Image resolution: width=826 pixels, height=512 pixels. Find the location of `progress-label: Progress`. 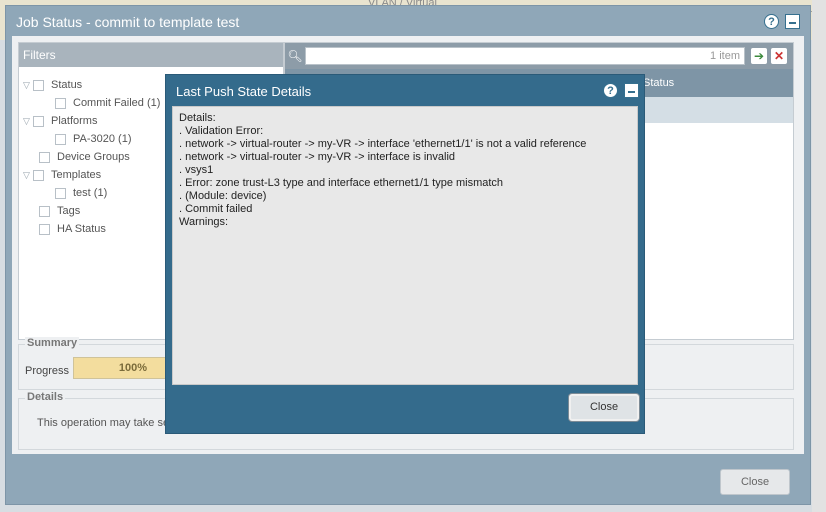

progress-label: Progress is located at coordinates (47, 371).